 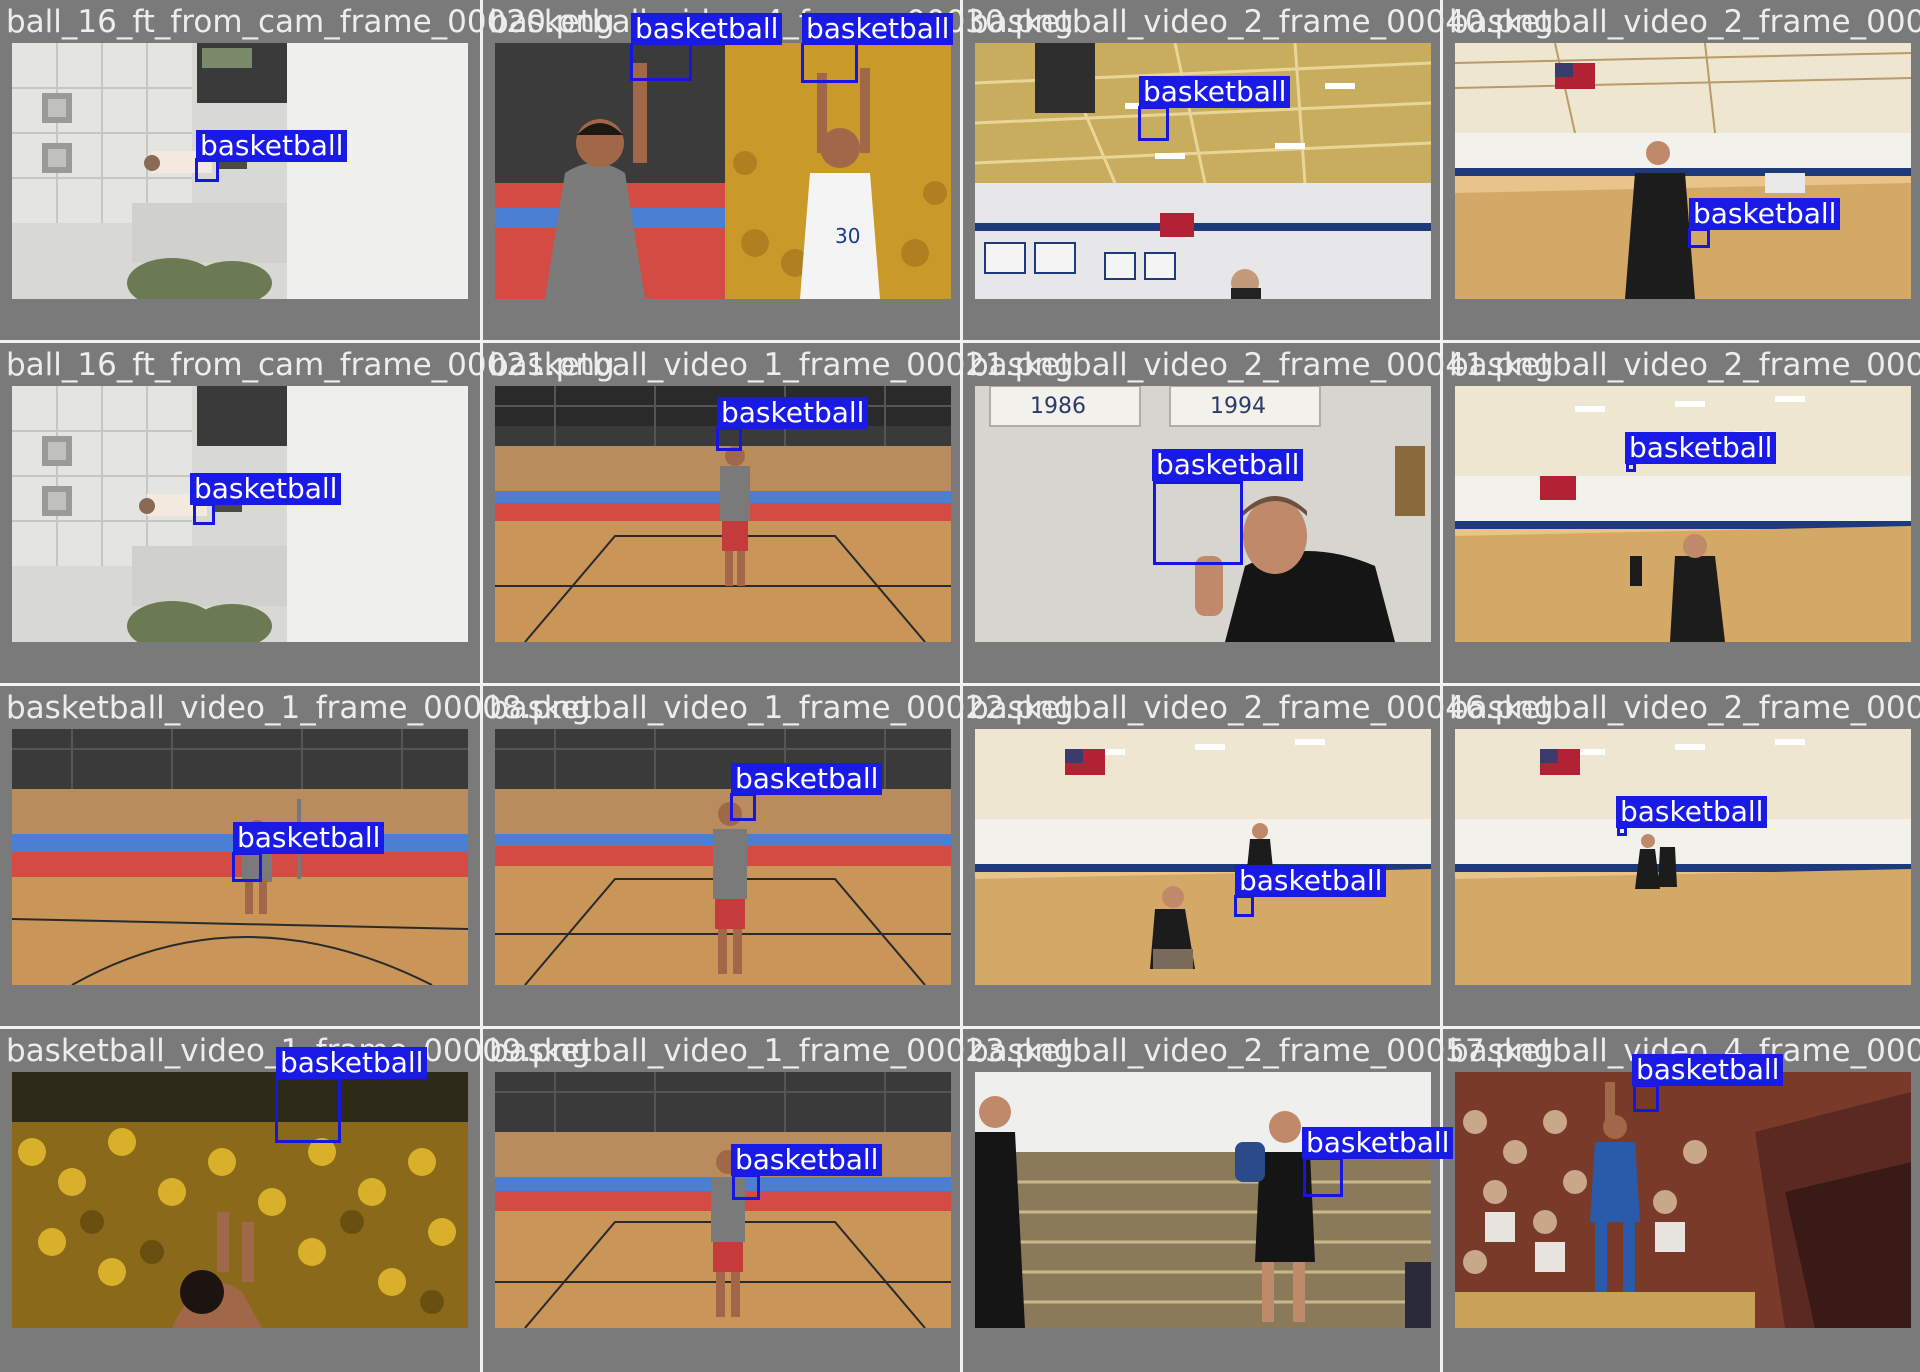 I want to click on banner-year: 1986, so click(x=1058, y=406).